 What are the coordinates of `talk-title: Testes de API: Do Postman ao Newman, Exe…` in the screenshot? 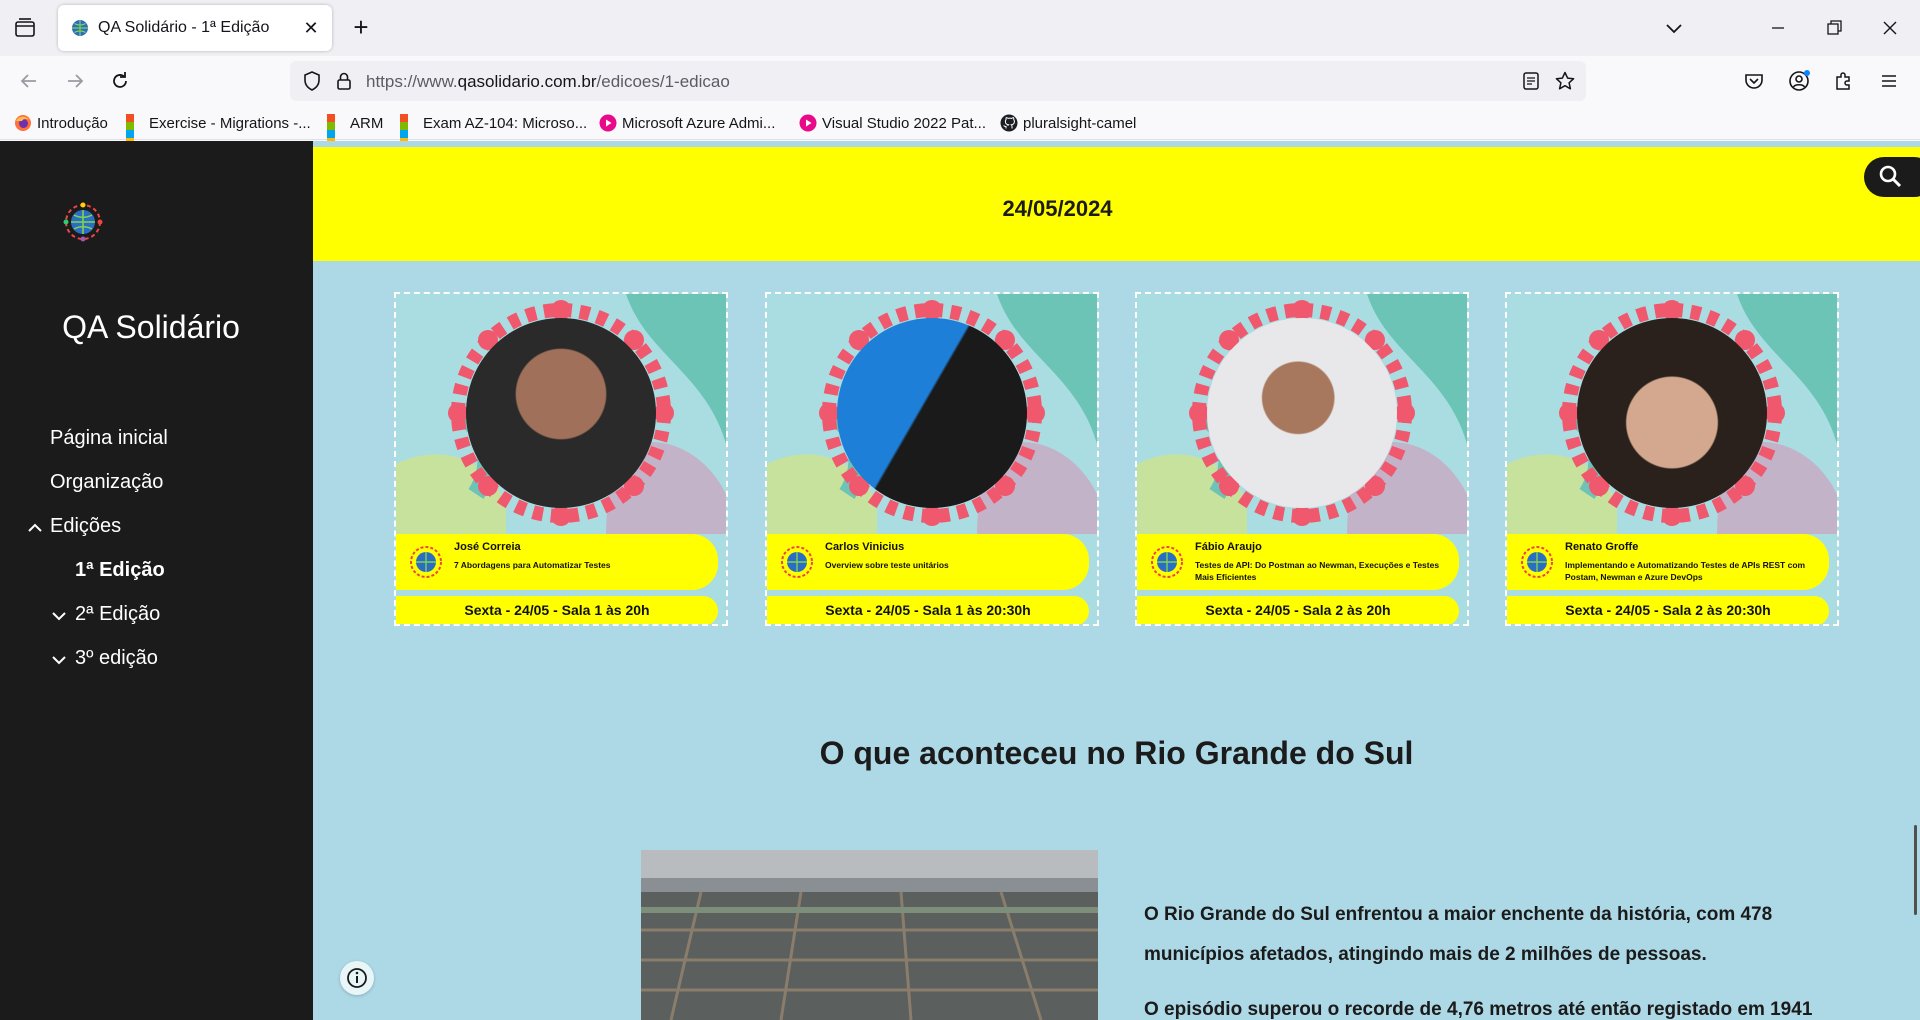 It's located at (1317, 571).